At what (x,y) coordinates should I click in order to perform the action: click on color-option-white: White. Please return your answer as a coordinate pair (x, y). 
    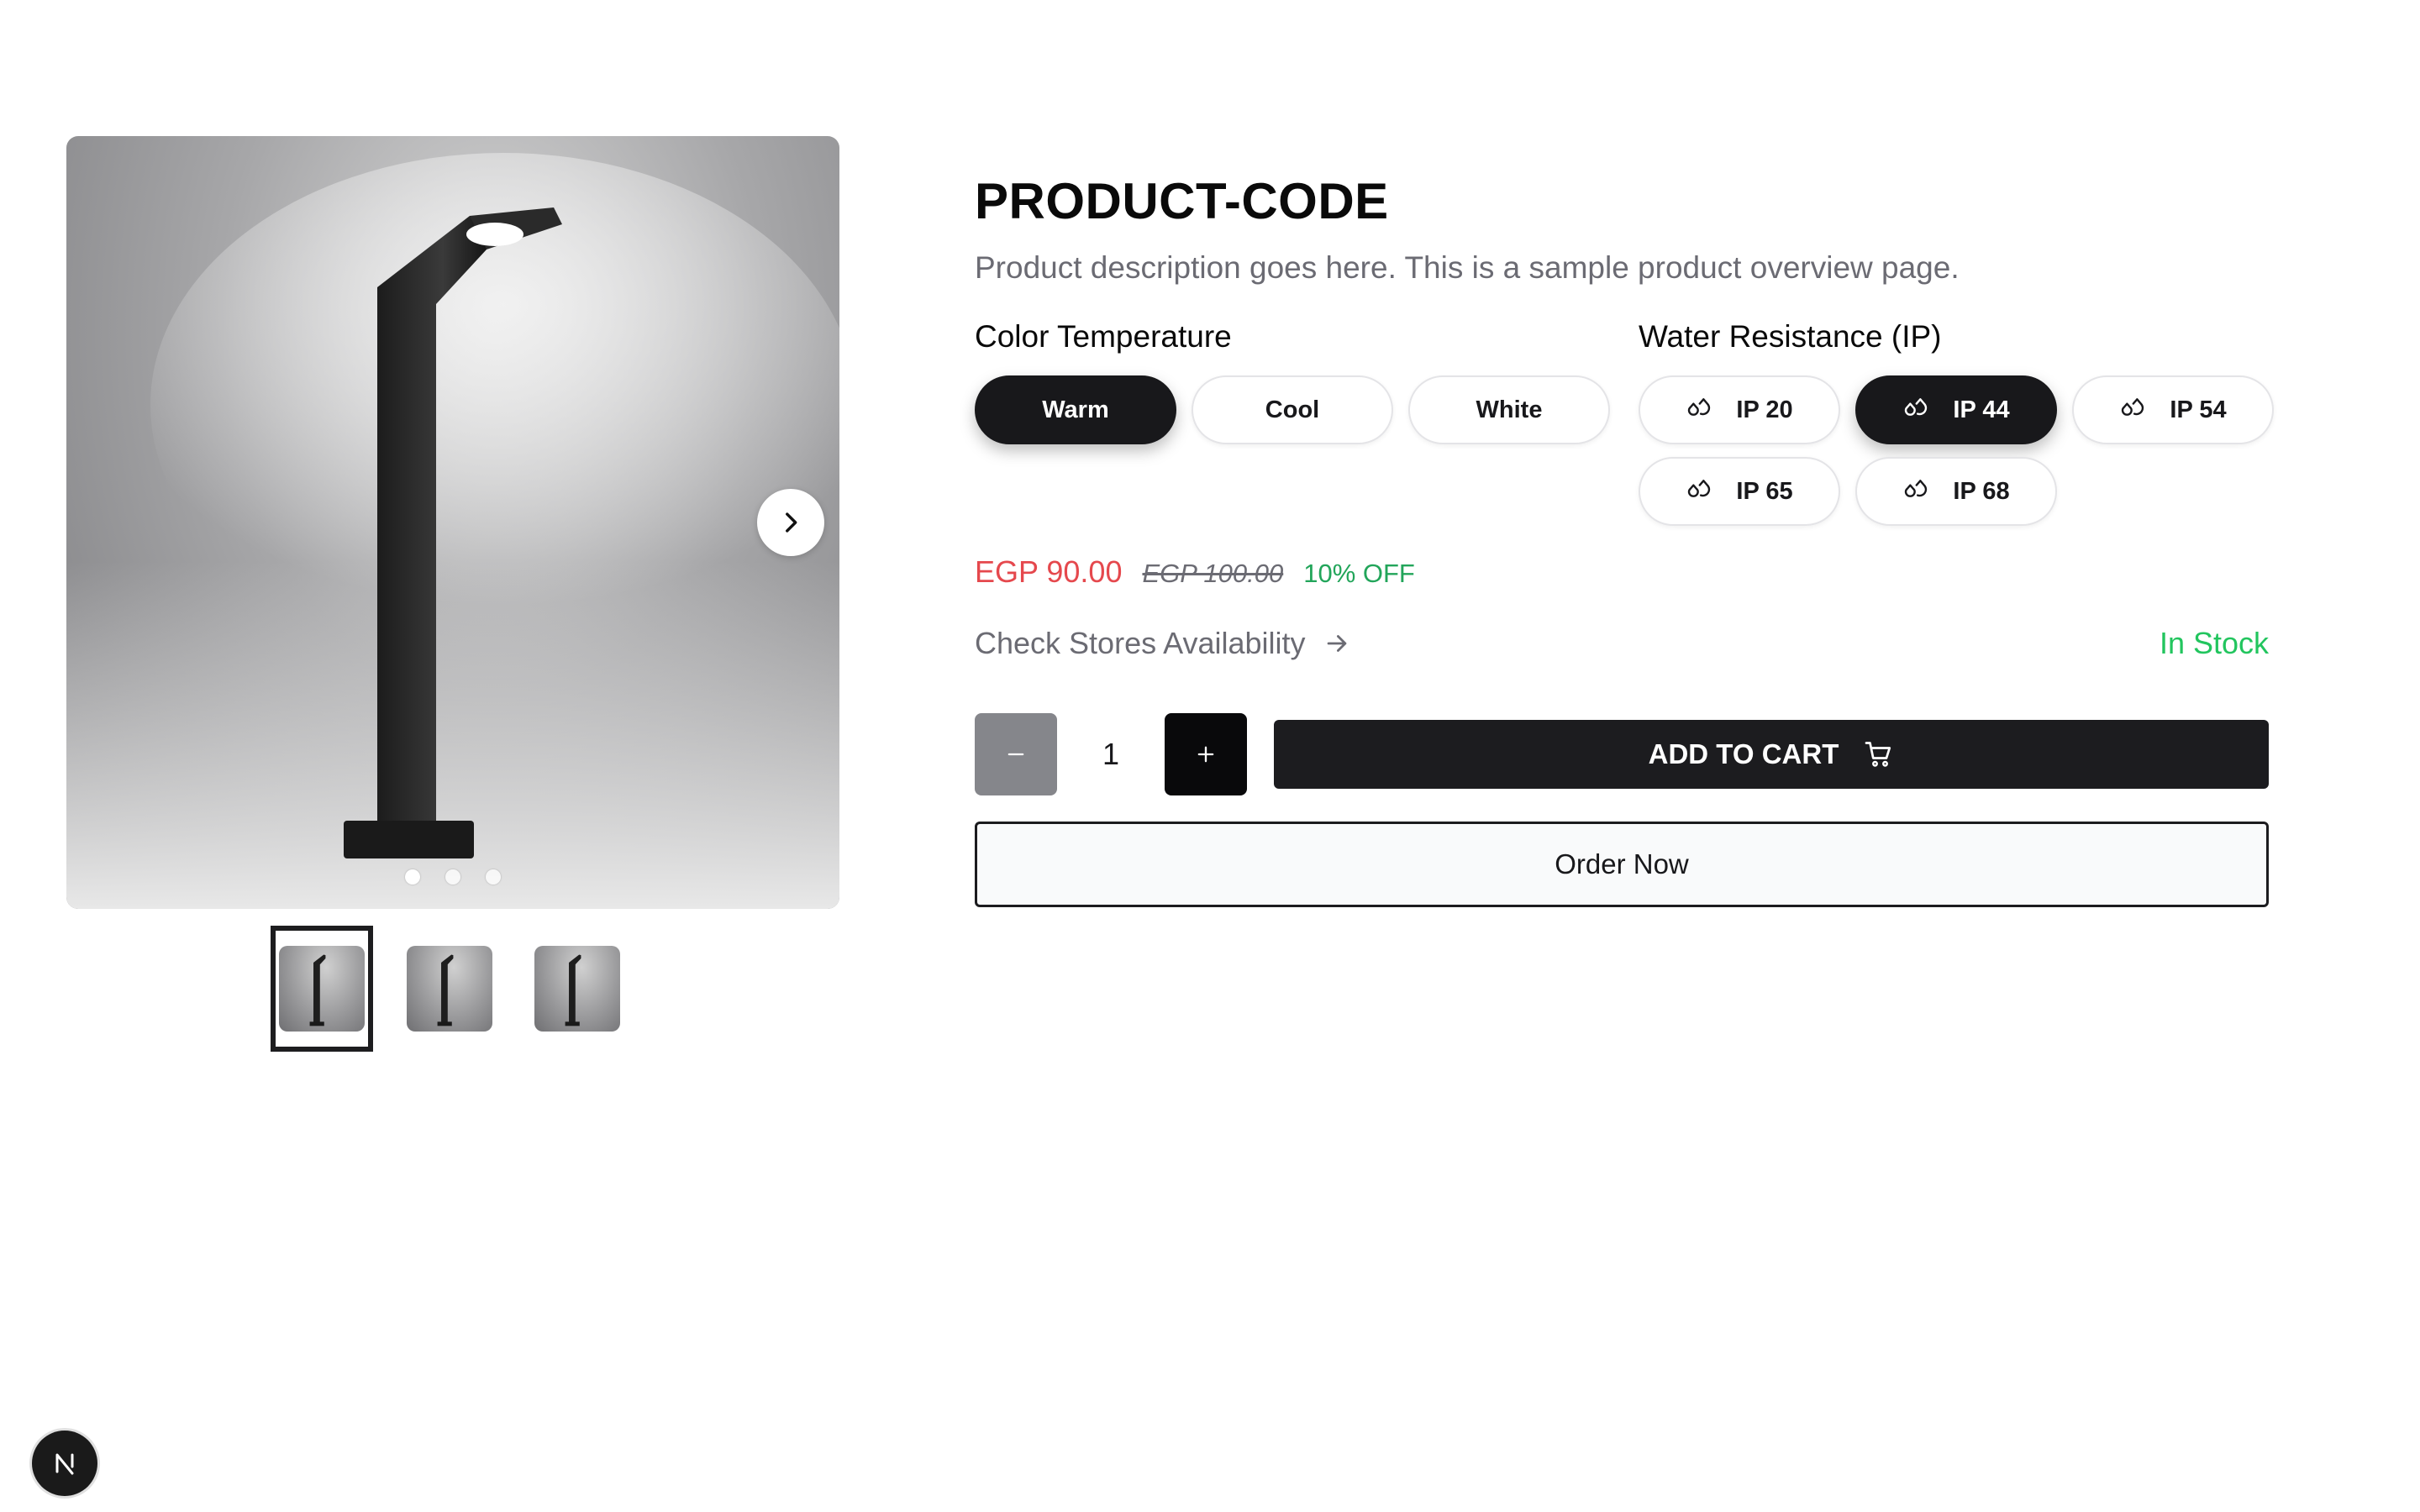
    Looking at the image, I should click on (1509, 409).